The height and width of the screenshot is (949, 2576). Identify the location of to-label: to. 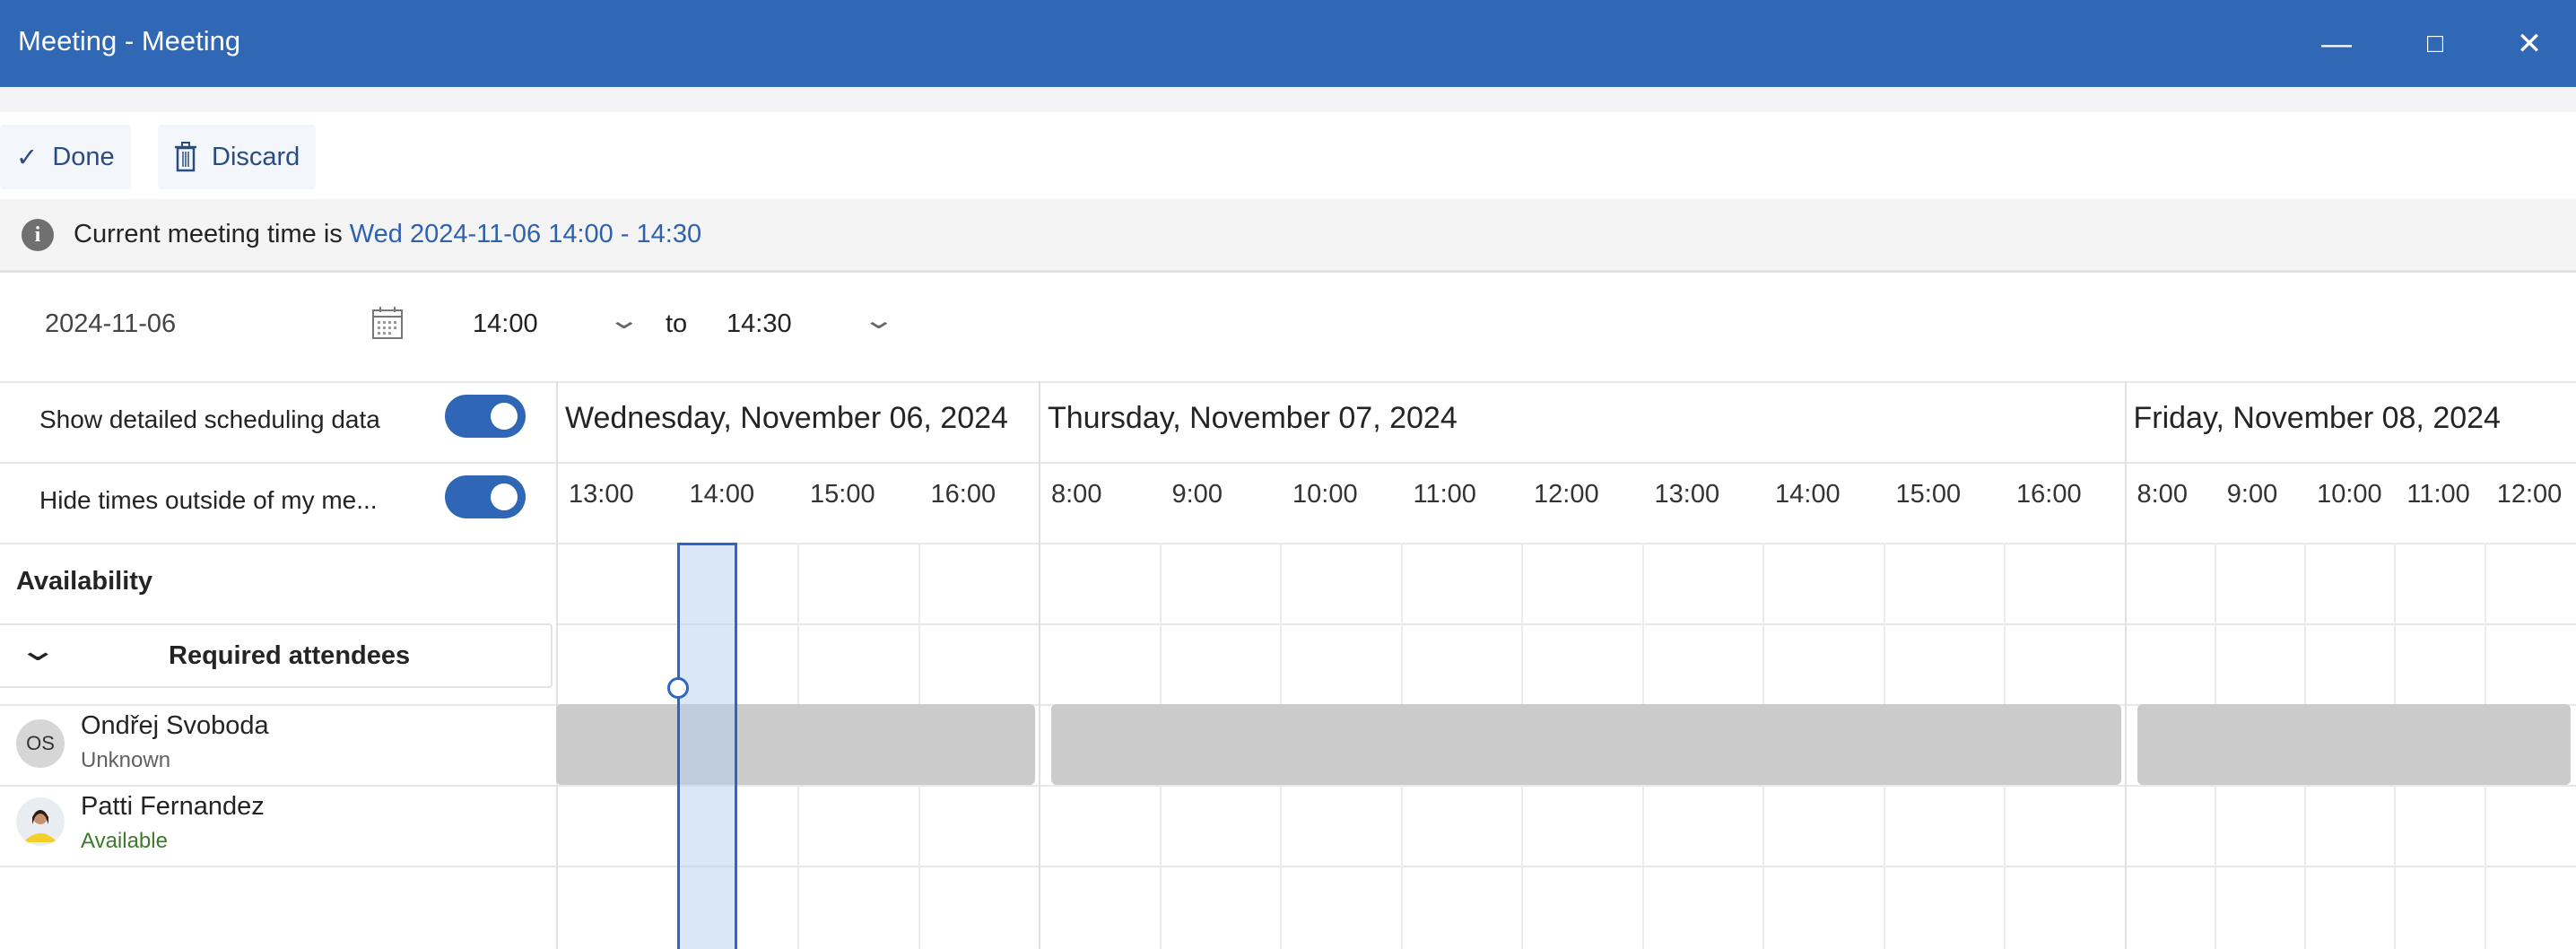
(677, 323).